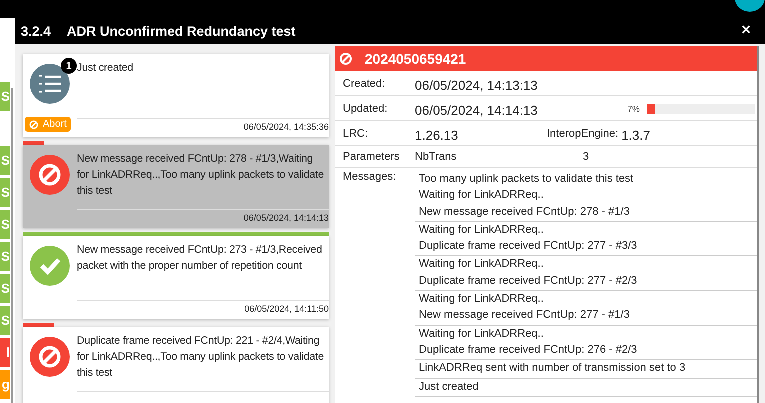  Describe the element at coordinates (636, 135) in the screenshot. I see `field-value: 1.3.7` at that location.